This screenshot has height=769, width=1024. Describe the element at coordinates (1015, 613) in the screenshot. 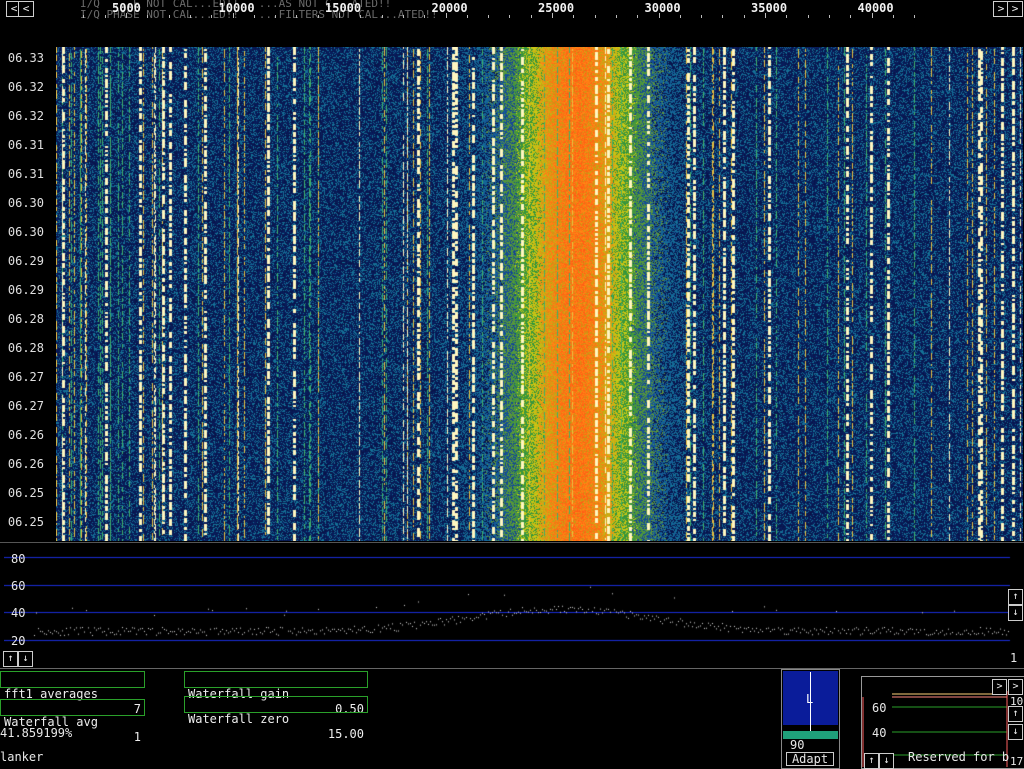

I see `spectrum-scale-down-button: ↓` at that location.